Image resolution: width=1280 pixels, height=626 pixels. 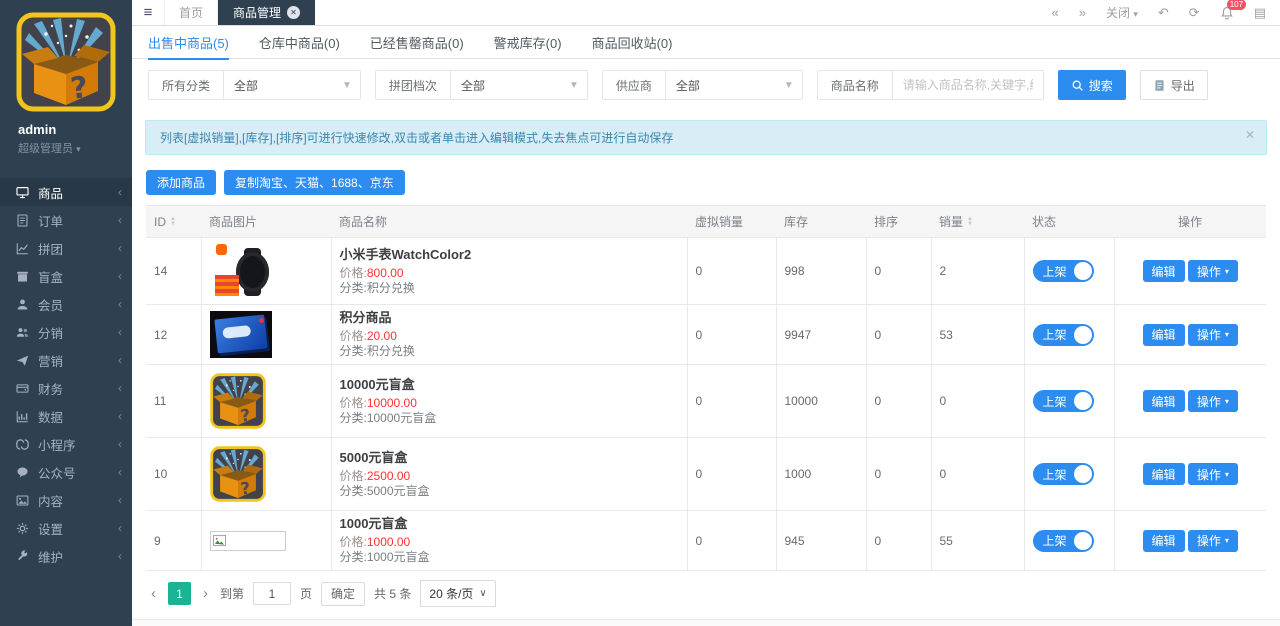 I want to click on stock-cell: 945, so click(x=821, y=540).